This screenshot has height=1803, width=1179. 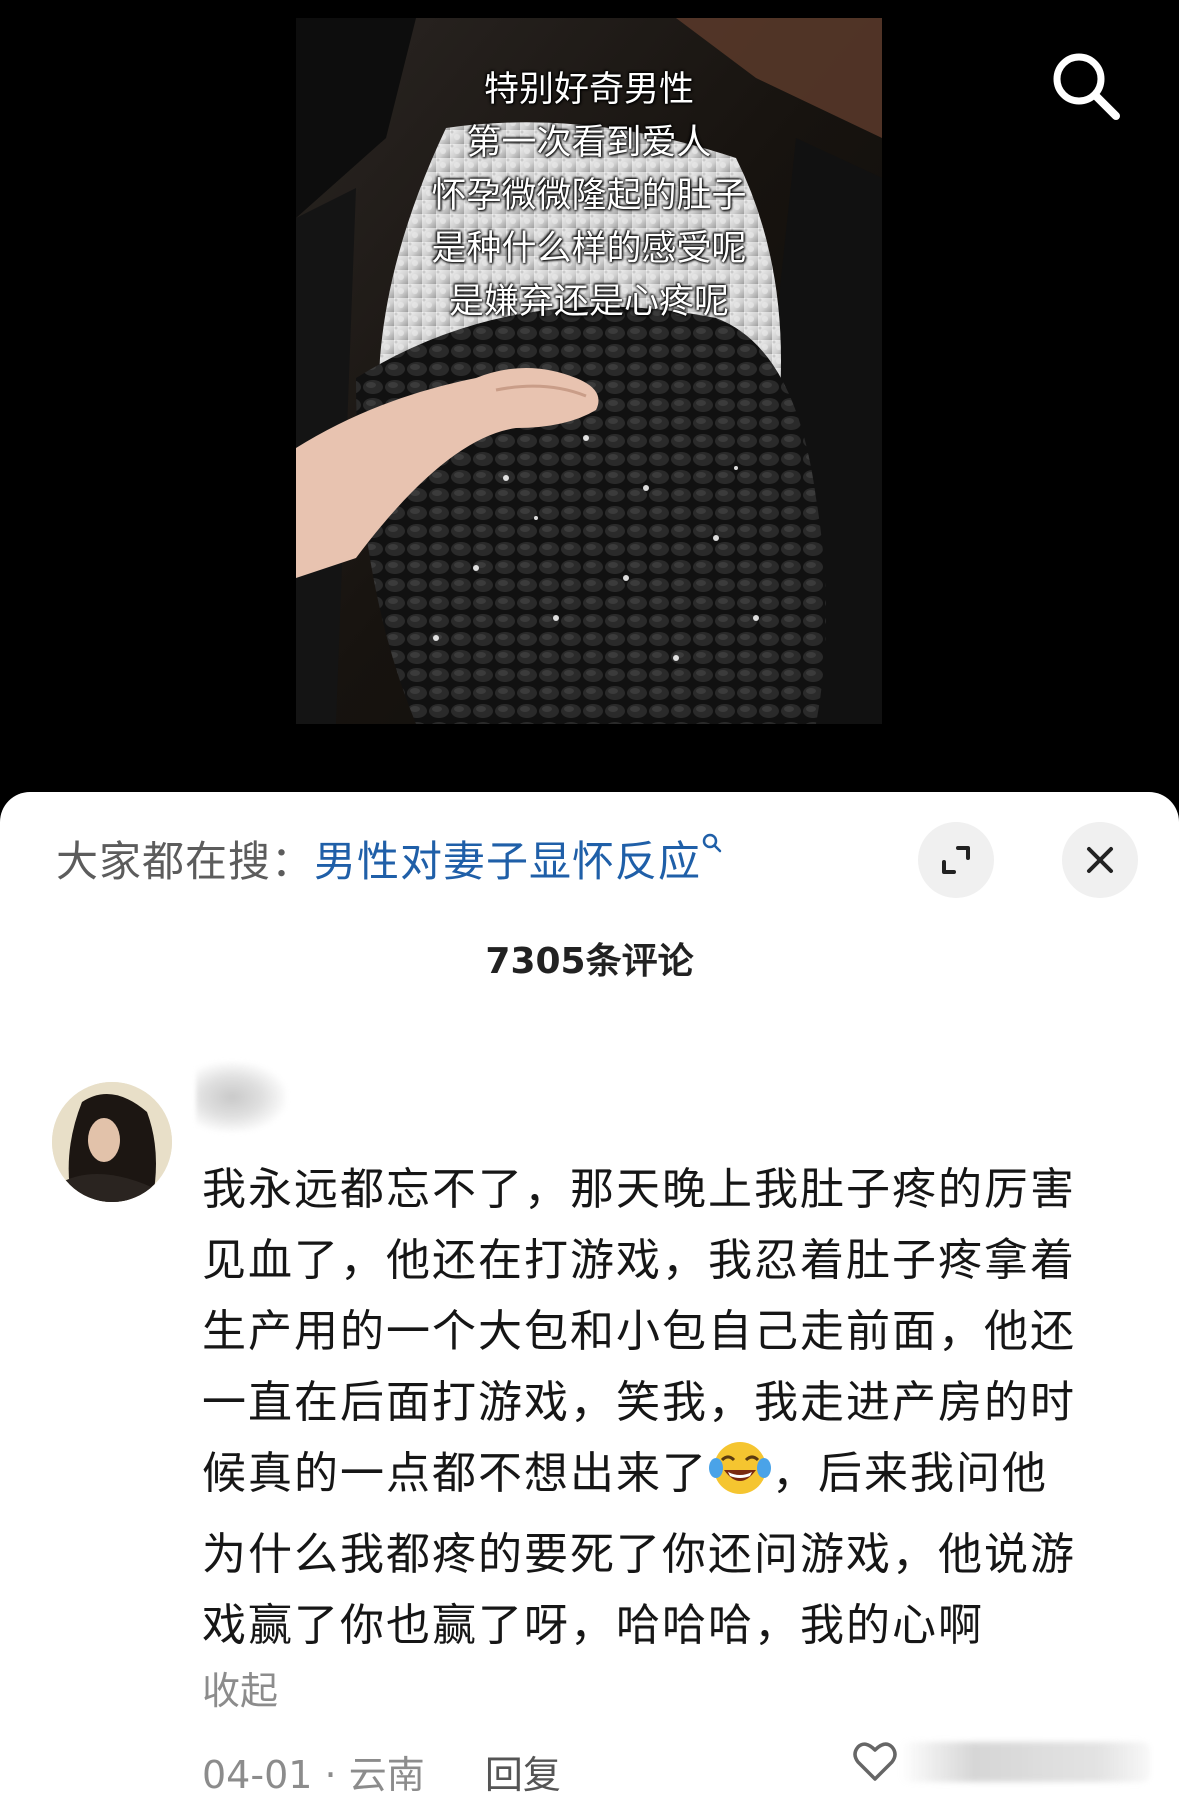 I want to click on avatar, so click(x=112, y=1142).